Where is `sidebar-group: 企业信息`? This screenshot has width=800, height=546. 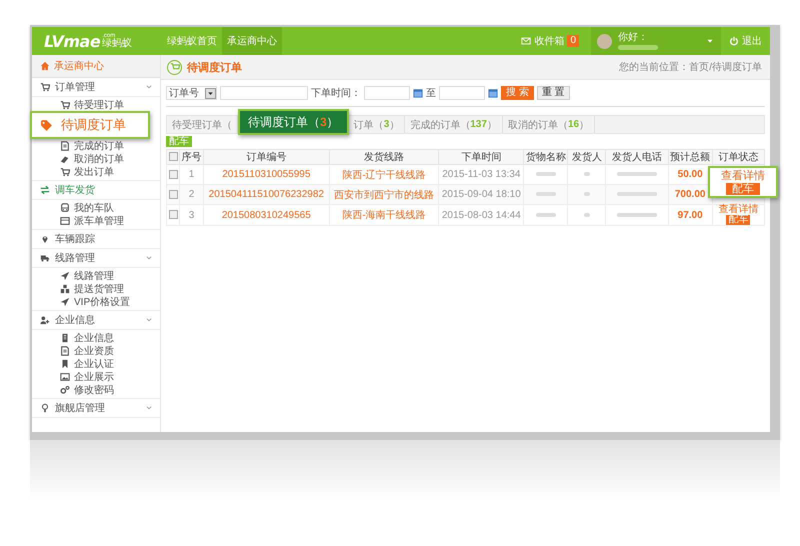 sidebar-group: 企业信息 is located at coordinates (96, 320).